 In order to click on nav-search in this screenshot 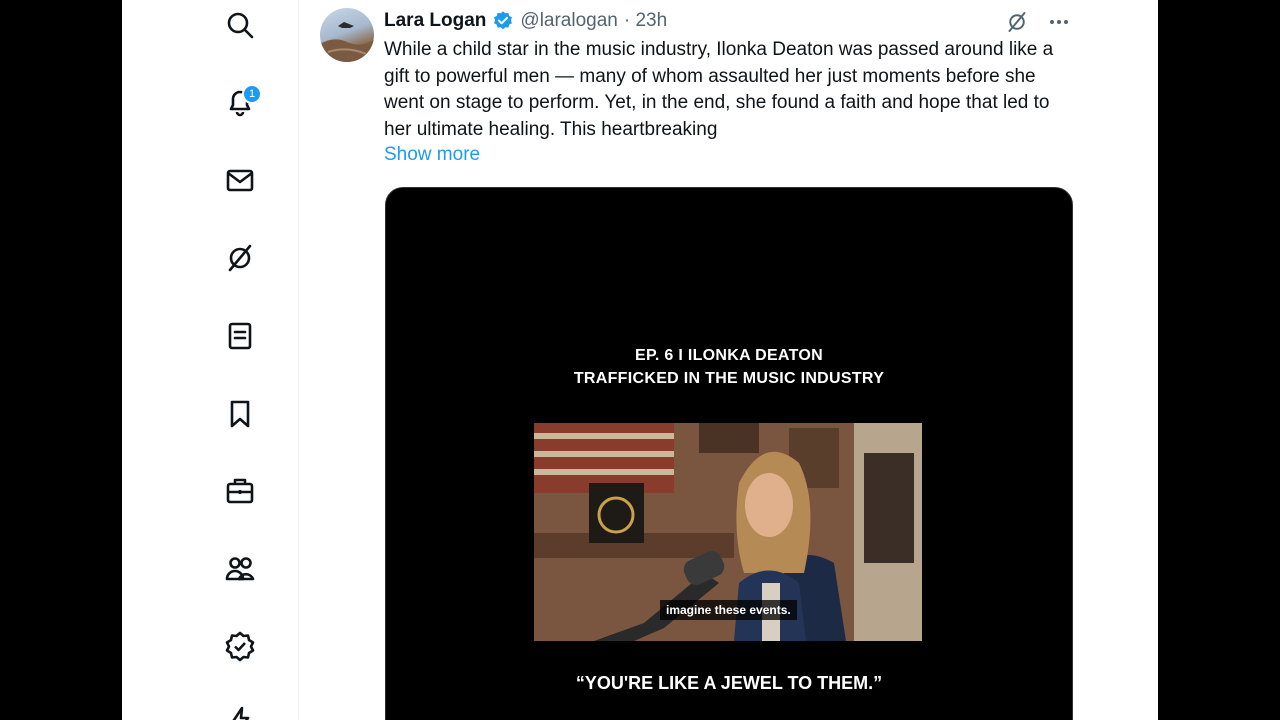, I will do `click(240, 25)`.